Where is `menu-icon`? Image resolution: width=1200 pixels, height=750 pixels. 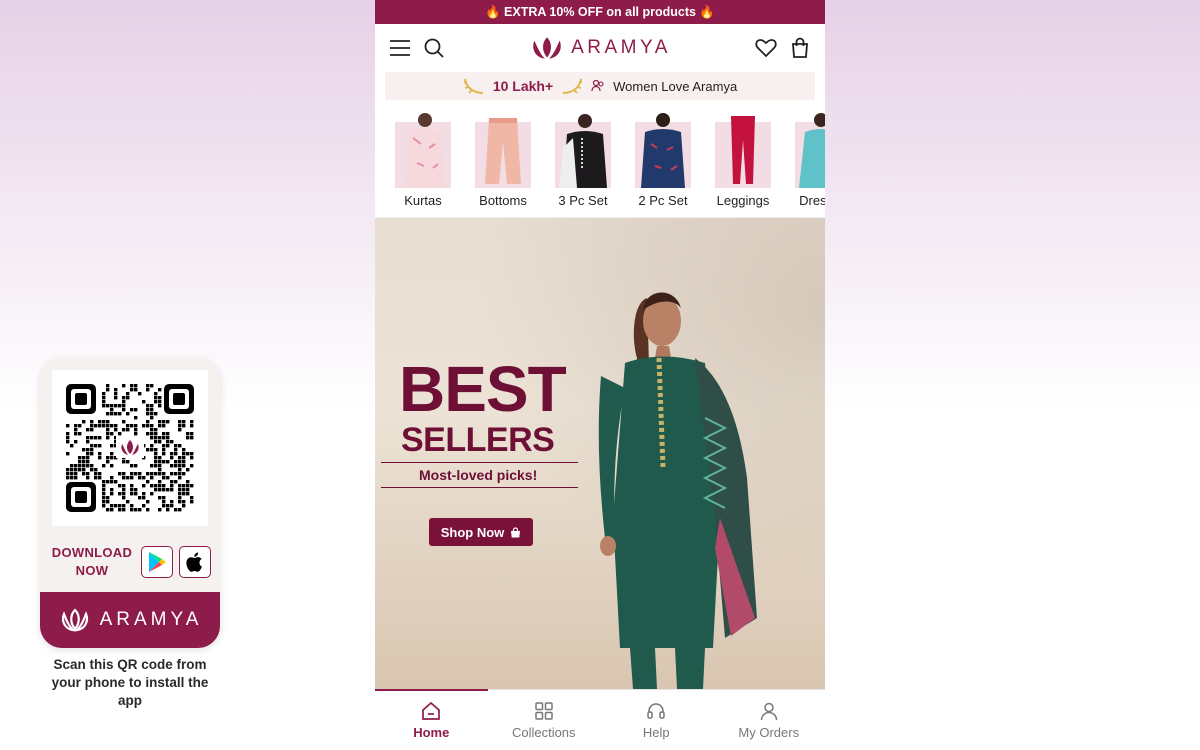 menu-icon is located at coordinates (400, 48).